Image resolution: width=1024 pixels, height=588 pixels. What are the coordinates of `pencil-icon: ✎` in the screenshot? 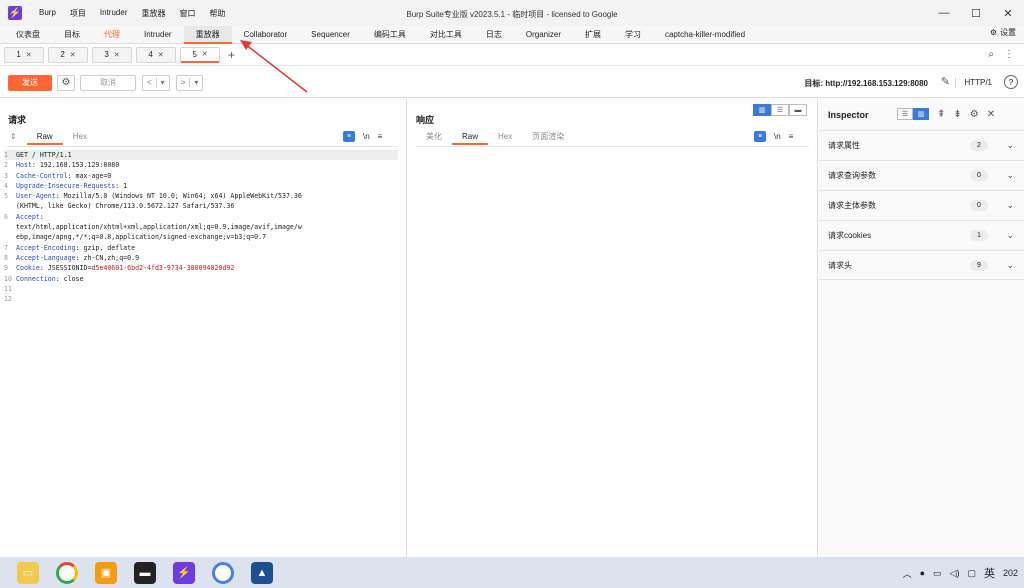 It's located at (945, 81).